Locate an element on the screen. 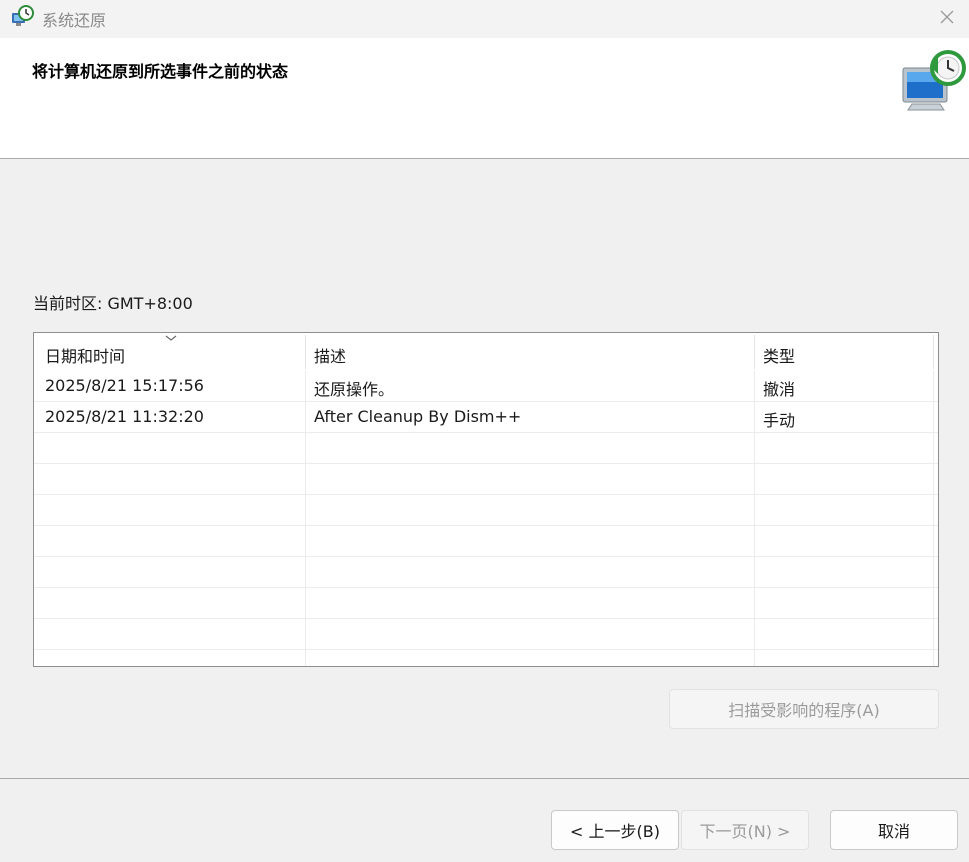 Image resolution: width=969 pixels, height=862 pixels. cell-description: 还原操作。 is located at coordinates (354, 389).